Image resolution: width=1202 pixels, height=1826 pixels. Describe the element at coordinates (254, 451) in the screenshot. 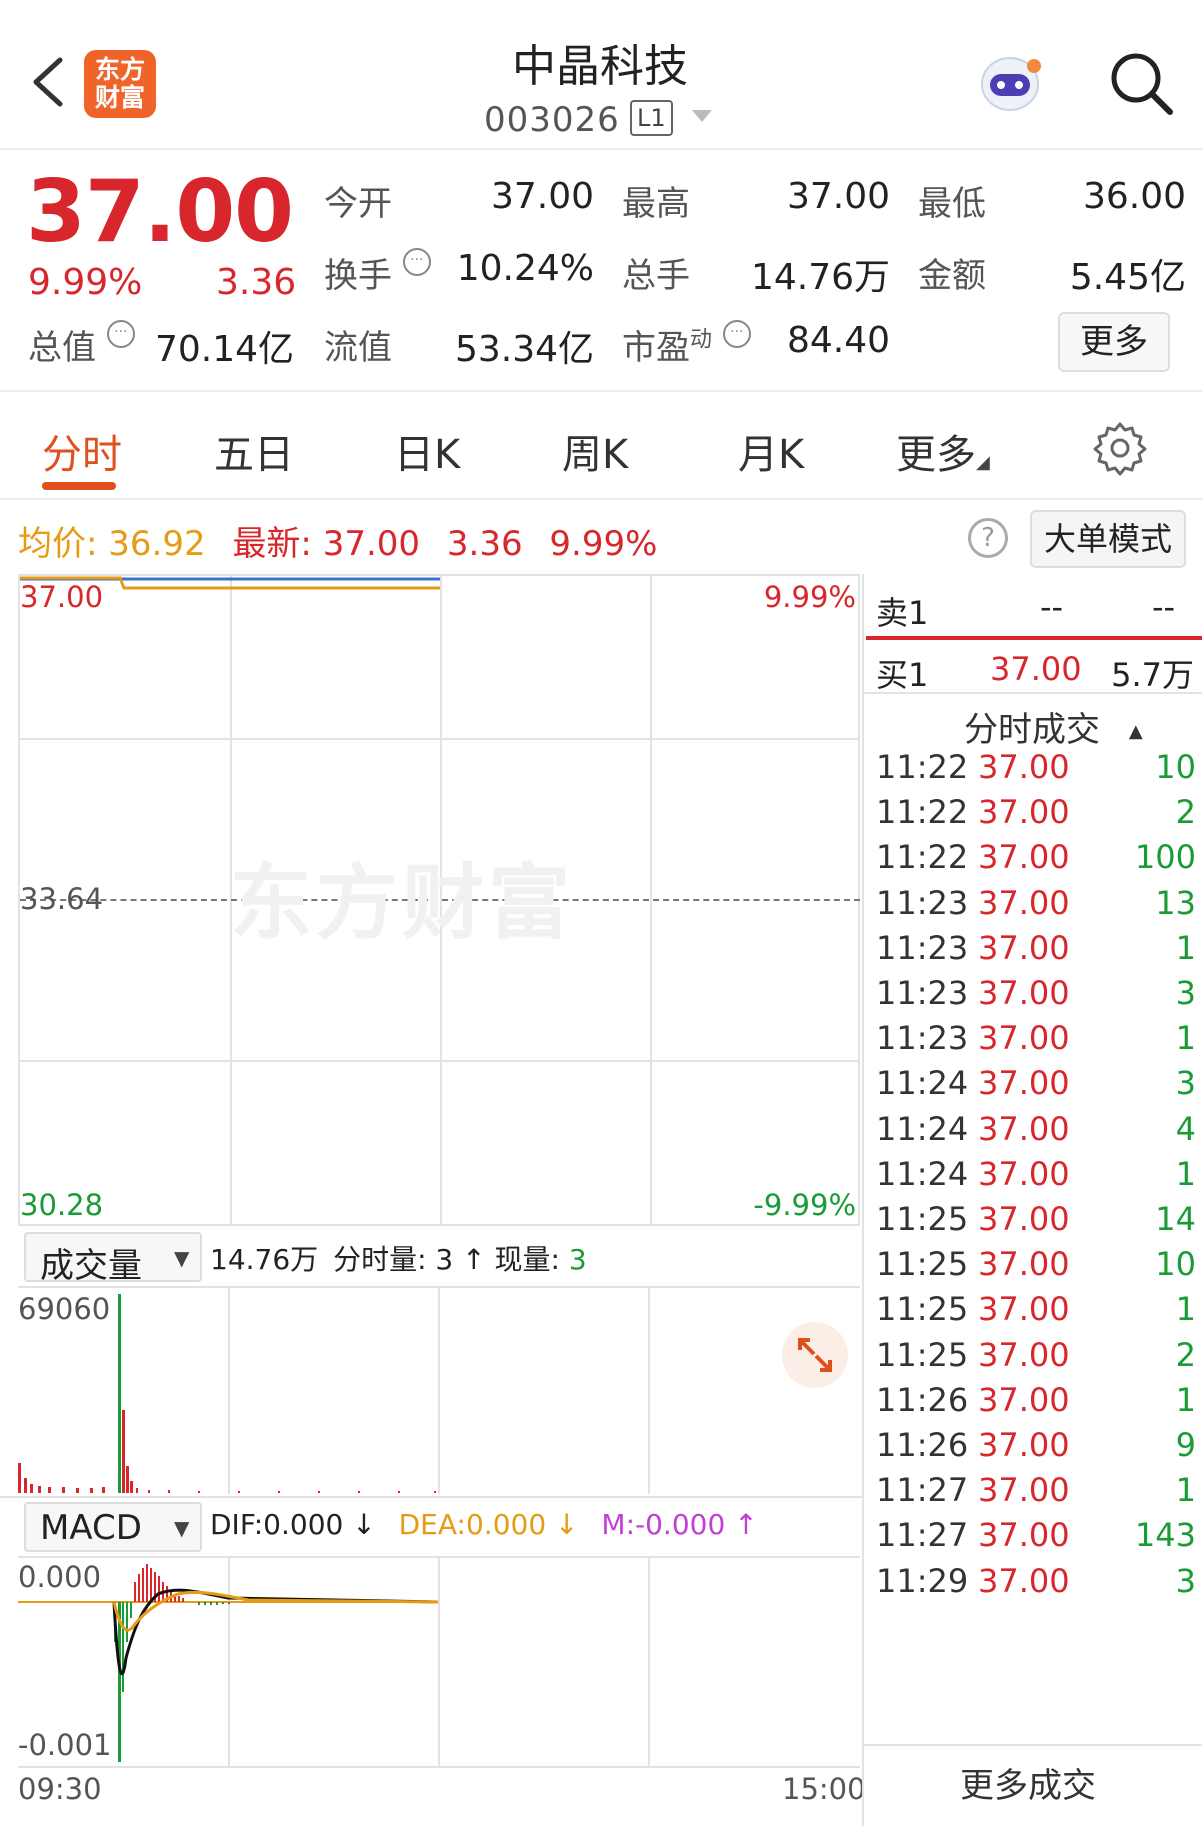

I see `tab-five-day: 五日` at that location.